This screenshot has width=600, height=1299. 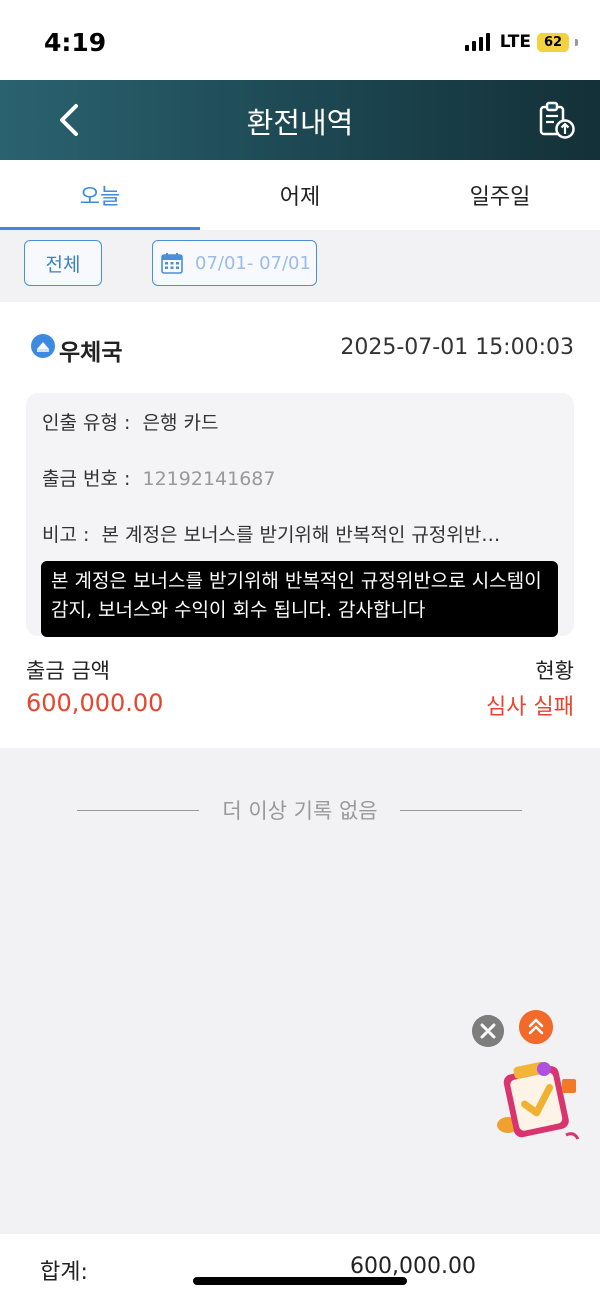 What do you see at coordinates (300, 40) in the screenshot?
I see `status-bar: 4:19 LTE 62` at bounding box center [300, 40].